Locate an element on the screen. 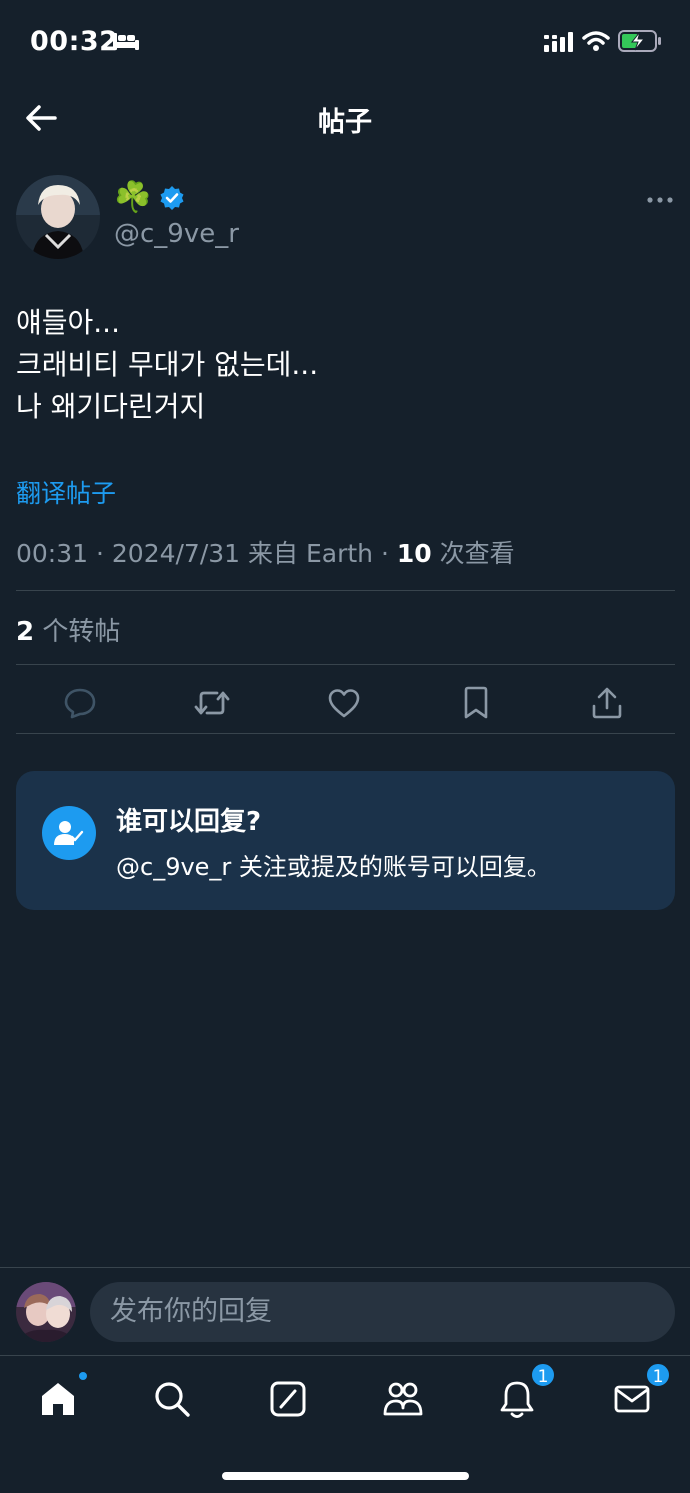 This screenshot has width=690, height=1493. status-bar: 00:32 is located at coordinates (345, 42).